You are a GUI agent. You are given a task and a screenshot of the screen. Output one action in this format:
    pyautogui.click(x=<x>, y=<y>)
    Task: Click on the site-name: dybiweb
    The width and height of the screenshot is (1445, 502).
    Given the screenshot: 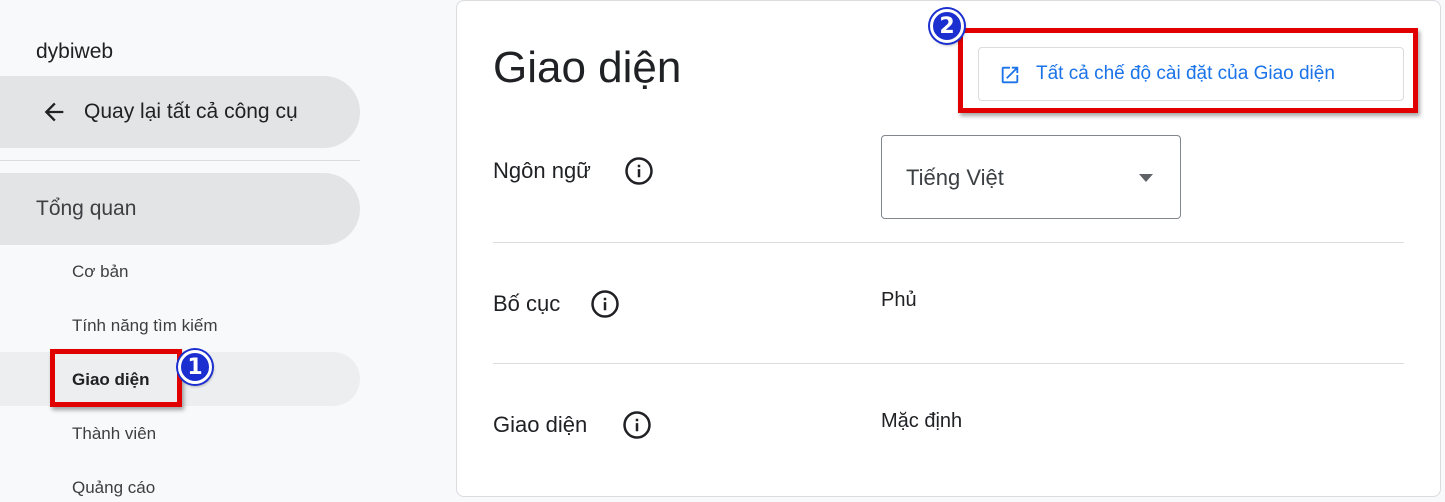 What is the action you would take?
    pyautogui.click(x=75, y=51)
    